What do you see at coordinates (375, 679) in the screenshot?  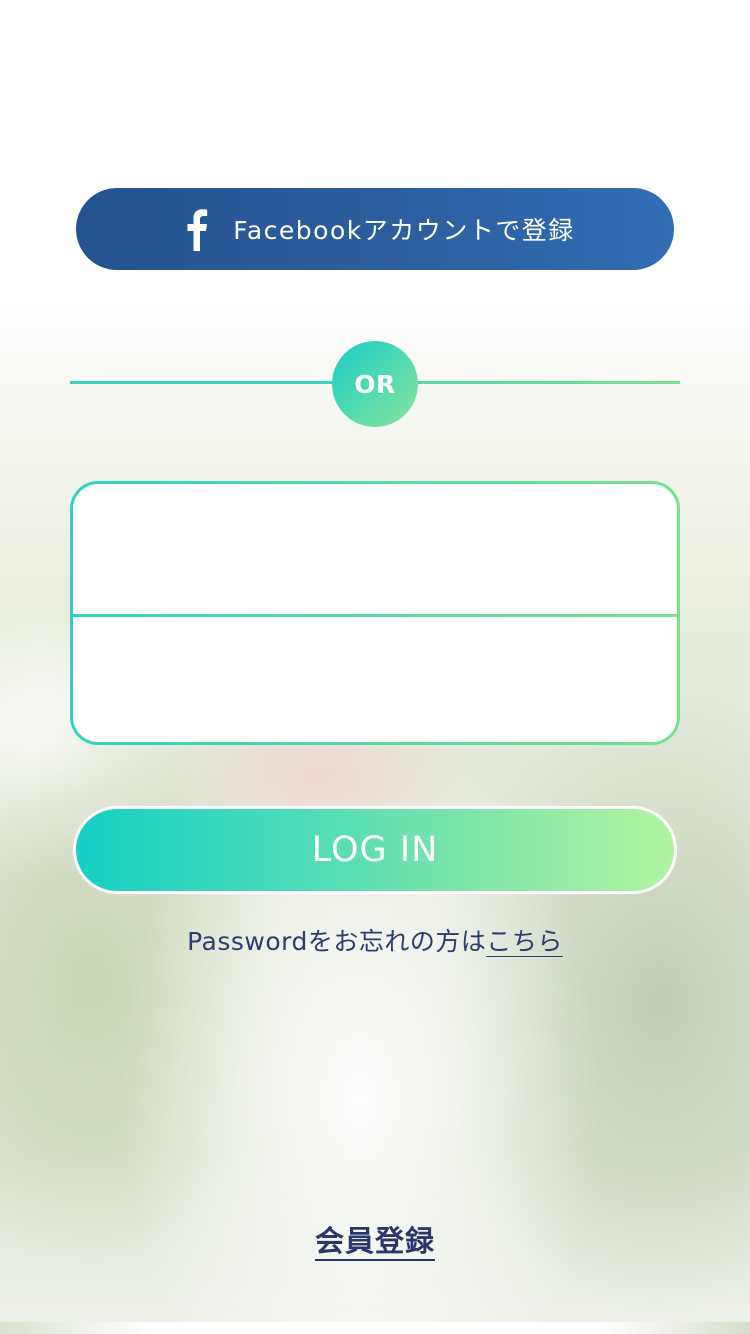 I see `password-field` at bounding box center [375, 679].